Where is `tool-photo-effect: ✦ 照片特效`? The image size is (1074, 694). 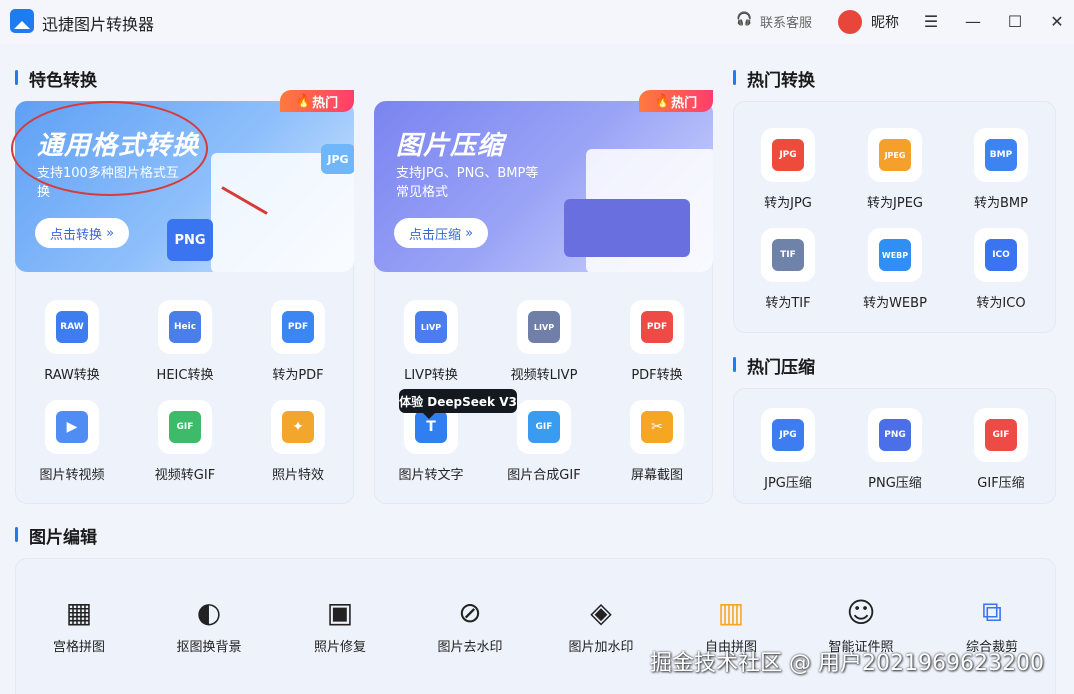 tool-photo-effect: ✦ 照片特效 is located at coordinates (298, 445).